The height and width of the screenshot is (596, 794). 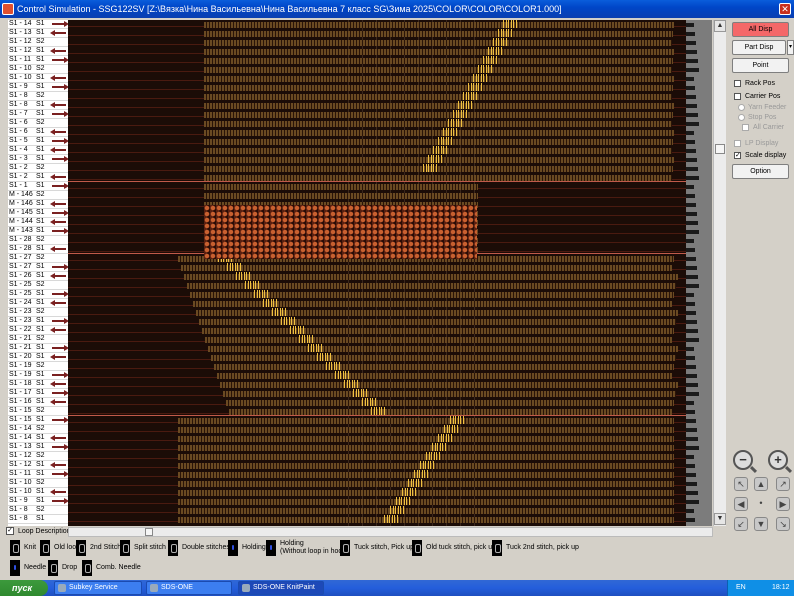 I want to click on part-disp-dropdown-icon: ▾, so click(x=790, y=47).